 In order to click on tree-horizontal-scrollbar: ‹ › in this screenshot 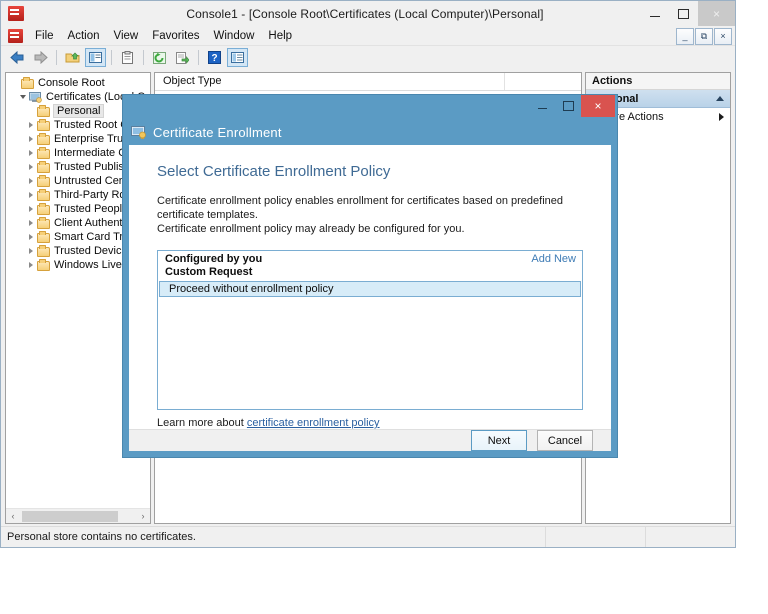, I will do `click(78, 515)`.